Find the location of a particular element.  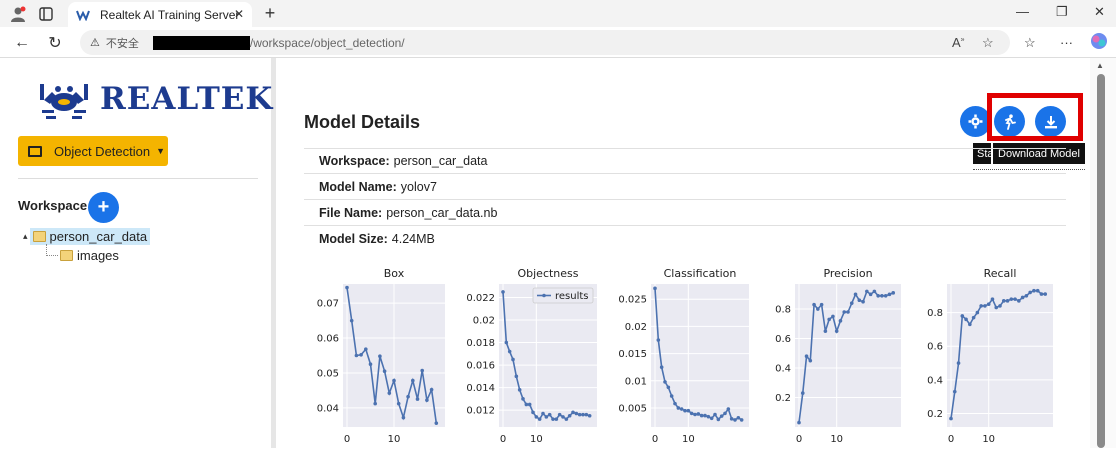

chart-title: Objectness is located at coordinates (547, 273).